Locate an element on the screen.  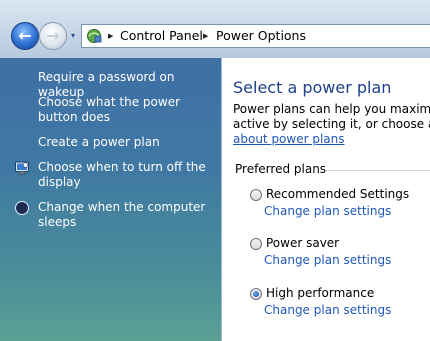
forward-button: → is located at coordinates (53, 36).